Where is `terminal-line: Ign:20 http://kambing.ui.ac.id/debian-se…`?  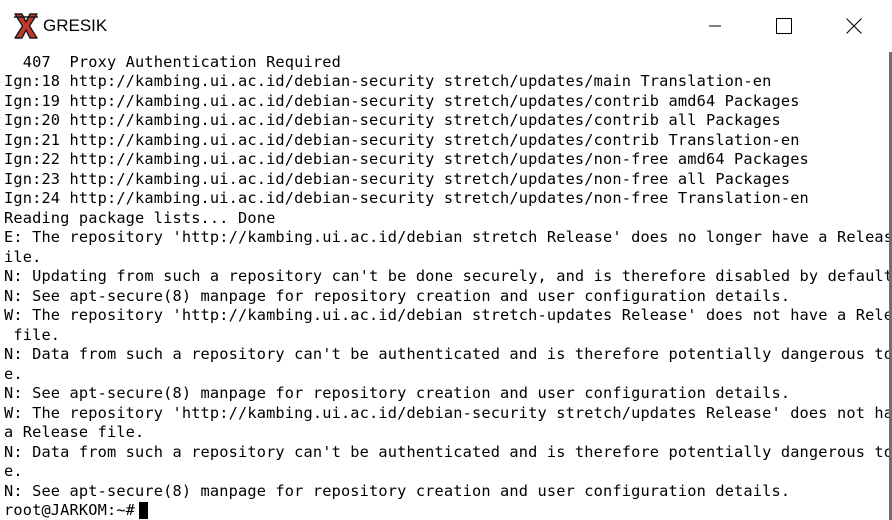
terminal-line: Ign:20 http://kambing.ui.ac.id/debian-se… is located at coordinates (392, 120).